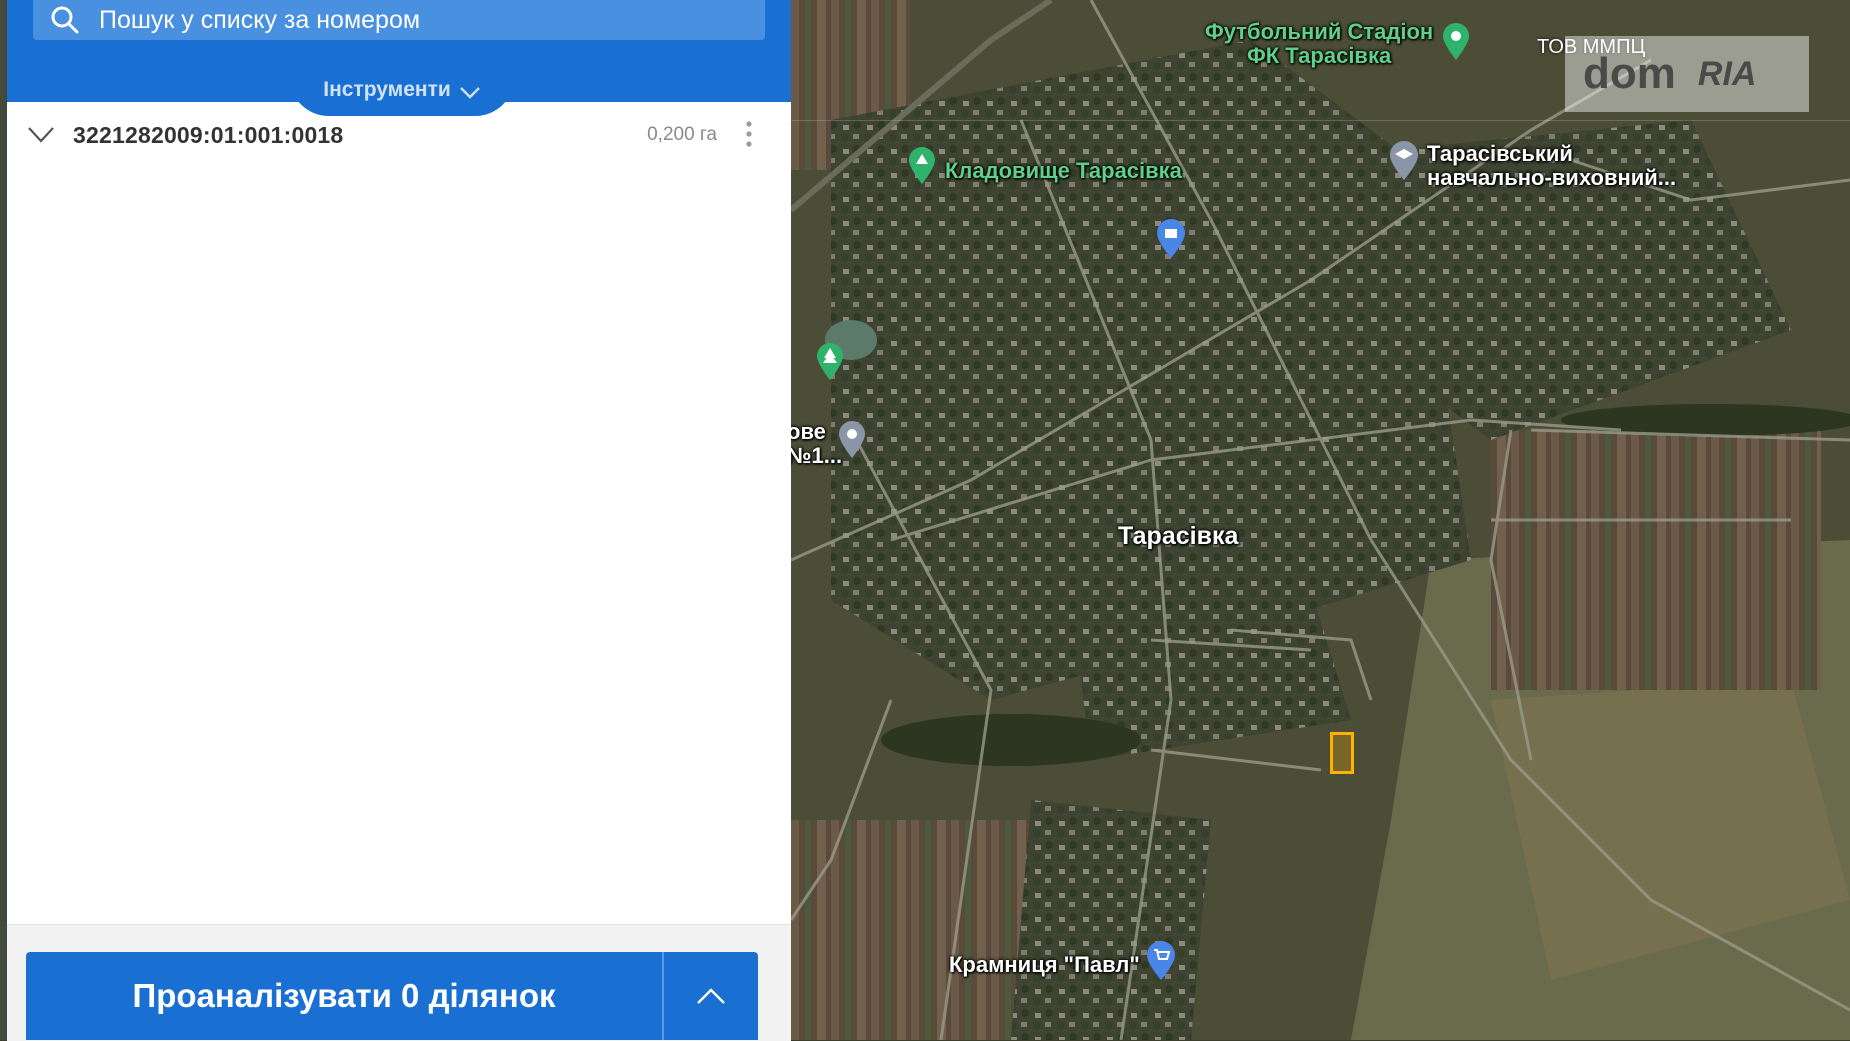 Image resolution: width=1850 pixels, height=1041 pixels. What do you see at coordinates (1063, 171) in the screenshot?
I see `map-label-cemetery: Кладовище Тарасівка` at bounding box center [1063, 171].